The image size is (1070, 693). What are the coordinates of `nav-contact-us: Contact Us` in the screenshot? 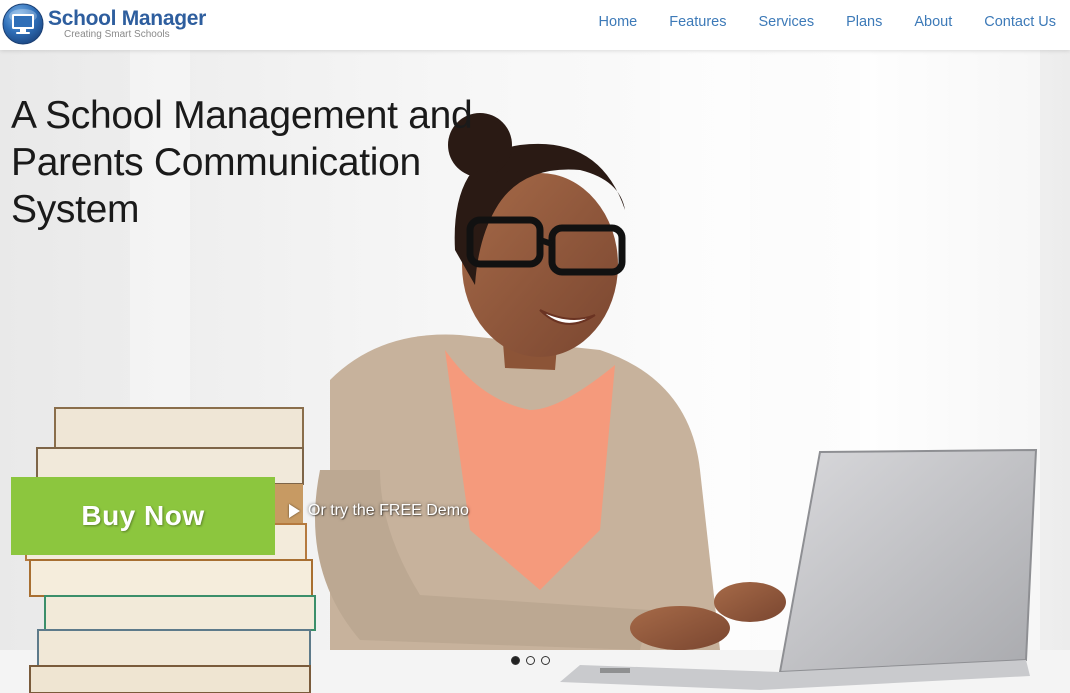 It's located at (1020, 22).